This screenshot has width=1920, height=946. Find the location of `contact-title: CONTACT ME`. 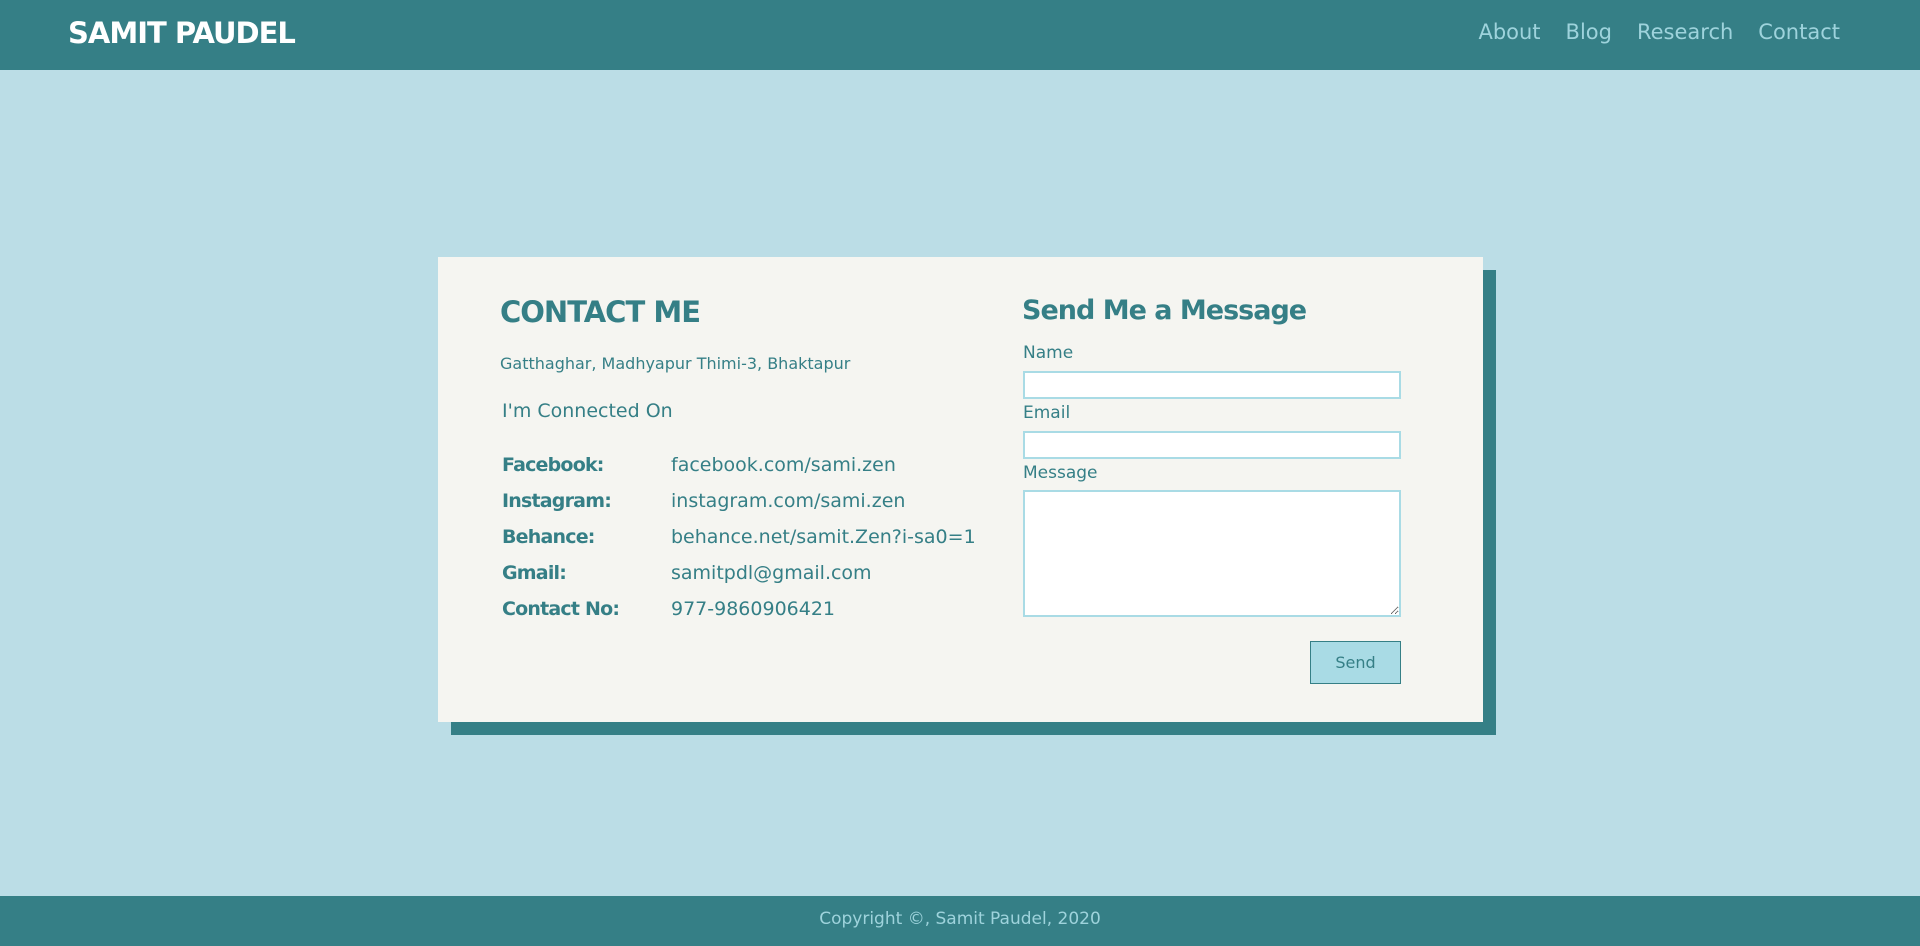

contact-title: CONTACT ME is located at coordinates (600, 312).